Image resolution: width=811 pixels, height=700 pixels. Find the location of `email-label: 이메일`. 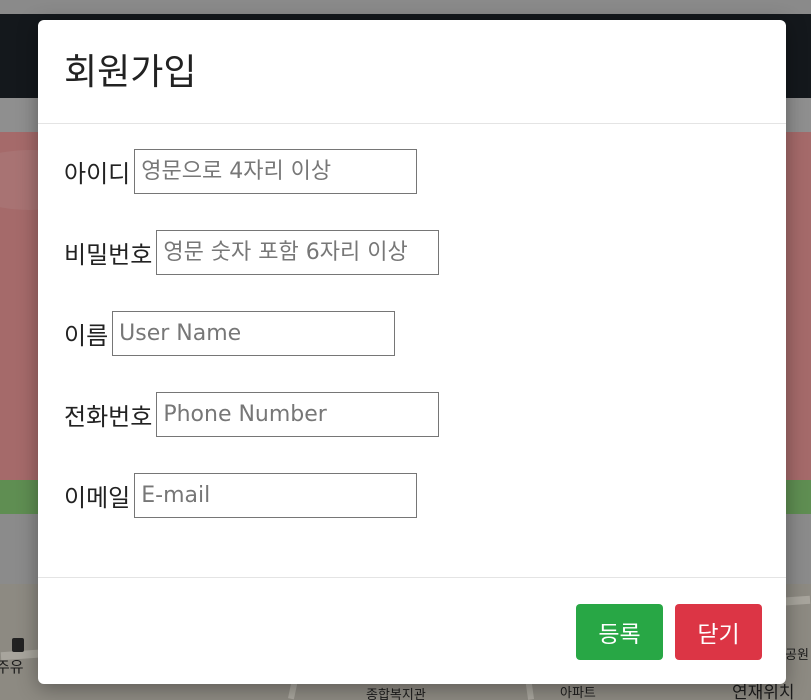

email-label: 이메일 is located at coordinates (97, 497).